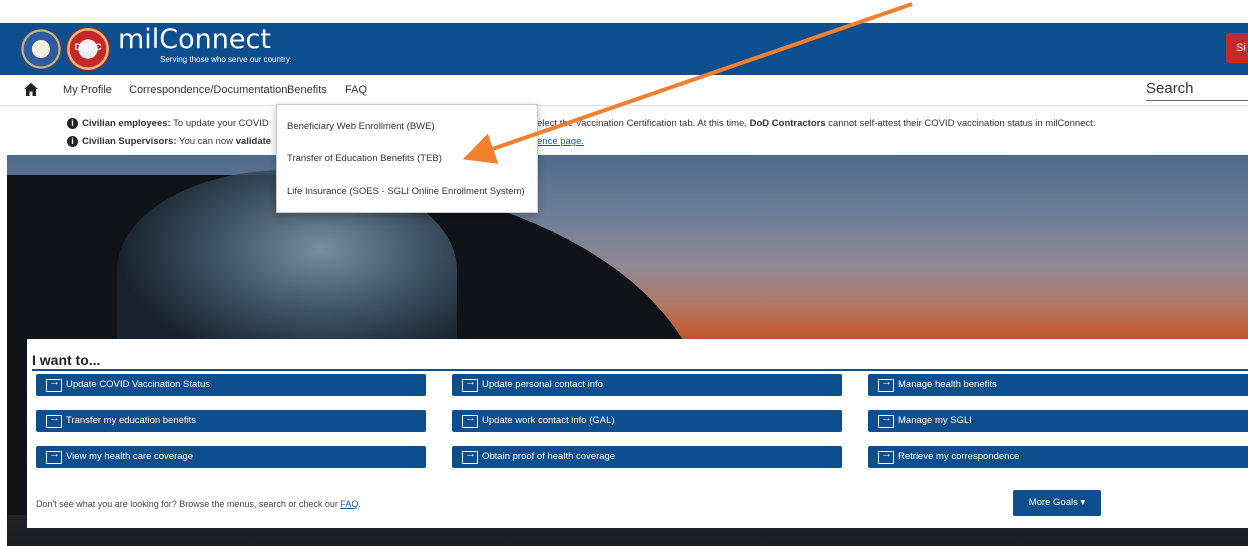 The height and width of the screenshot is (546, 1248). What do you see at coordinates (1058, 385) in the screenshot?
I see `goal-manage-health-benefits: Manage health benefits` at bounding box center [1058, 385].